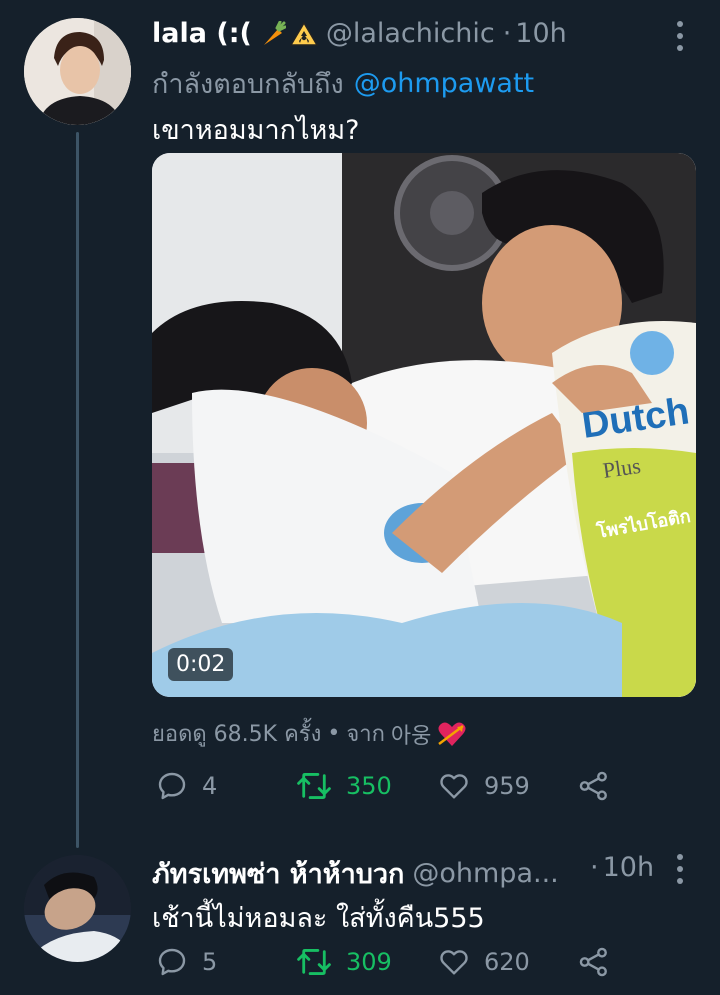  I want to click on like-button: 959, so click(484, 786).